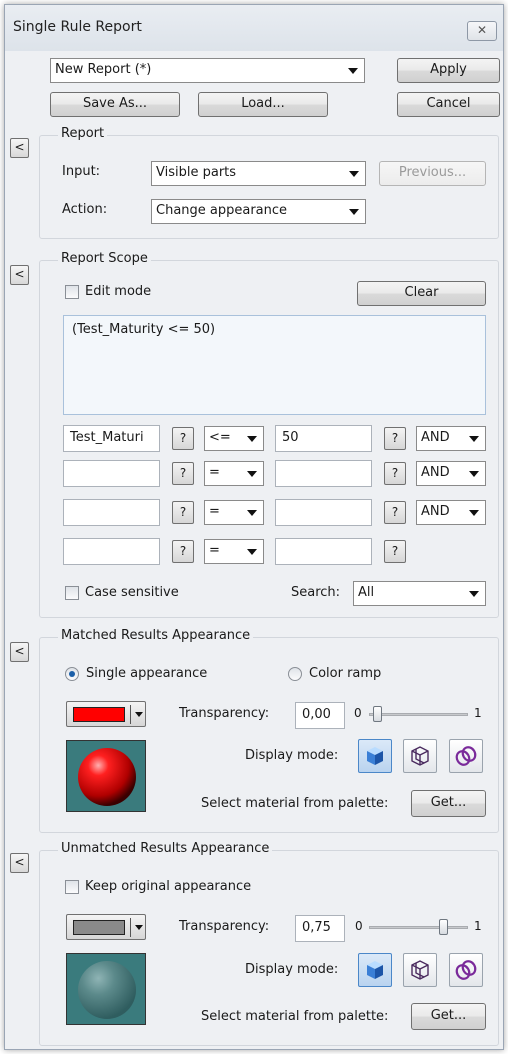 This screenshot has height=1054, width=508. I want to click on wireframe-cube-icon, so click(420, 970).